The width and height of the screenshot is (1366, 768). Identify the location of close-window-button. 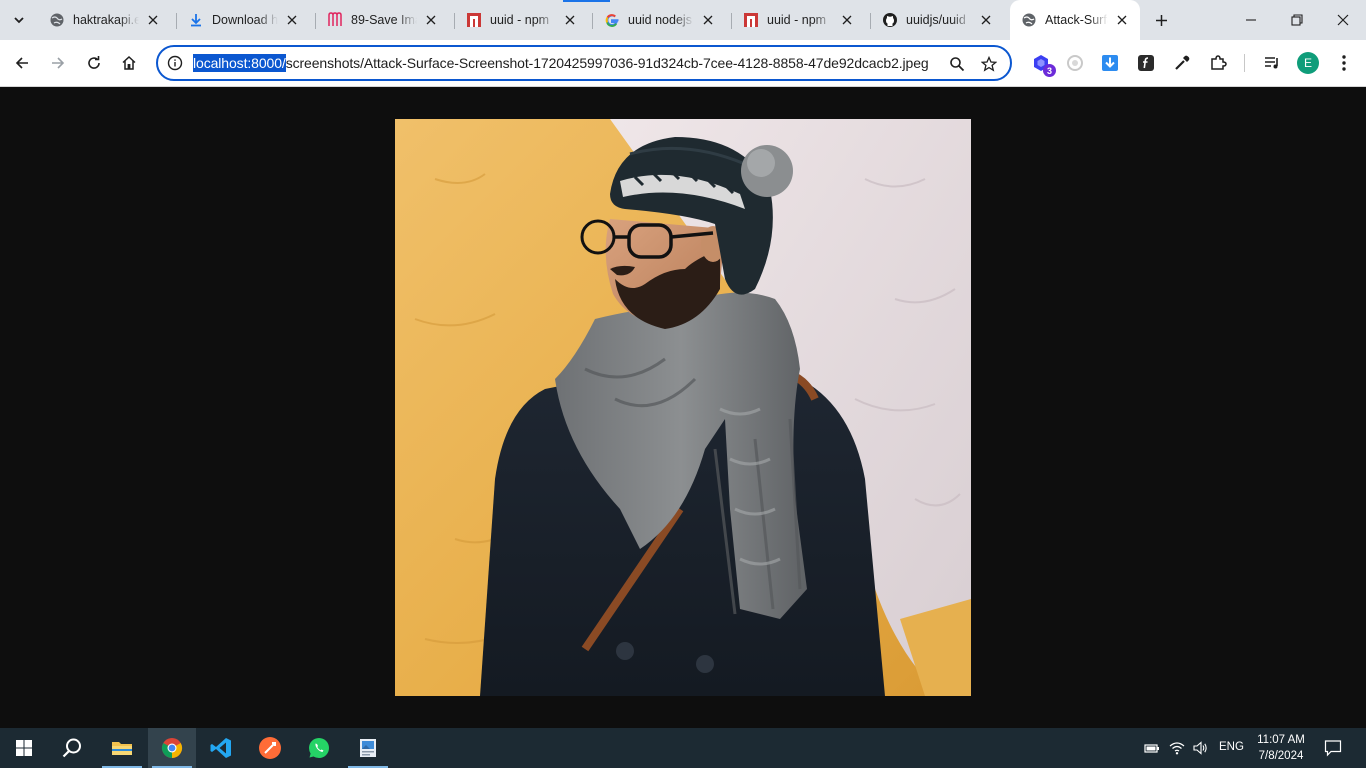
(1343, 20).